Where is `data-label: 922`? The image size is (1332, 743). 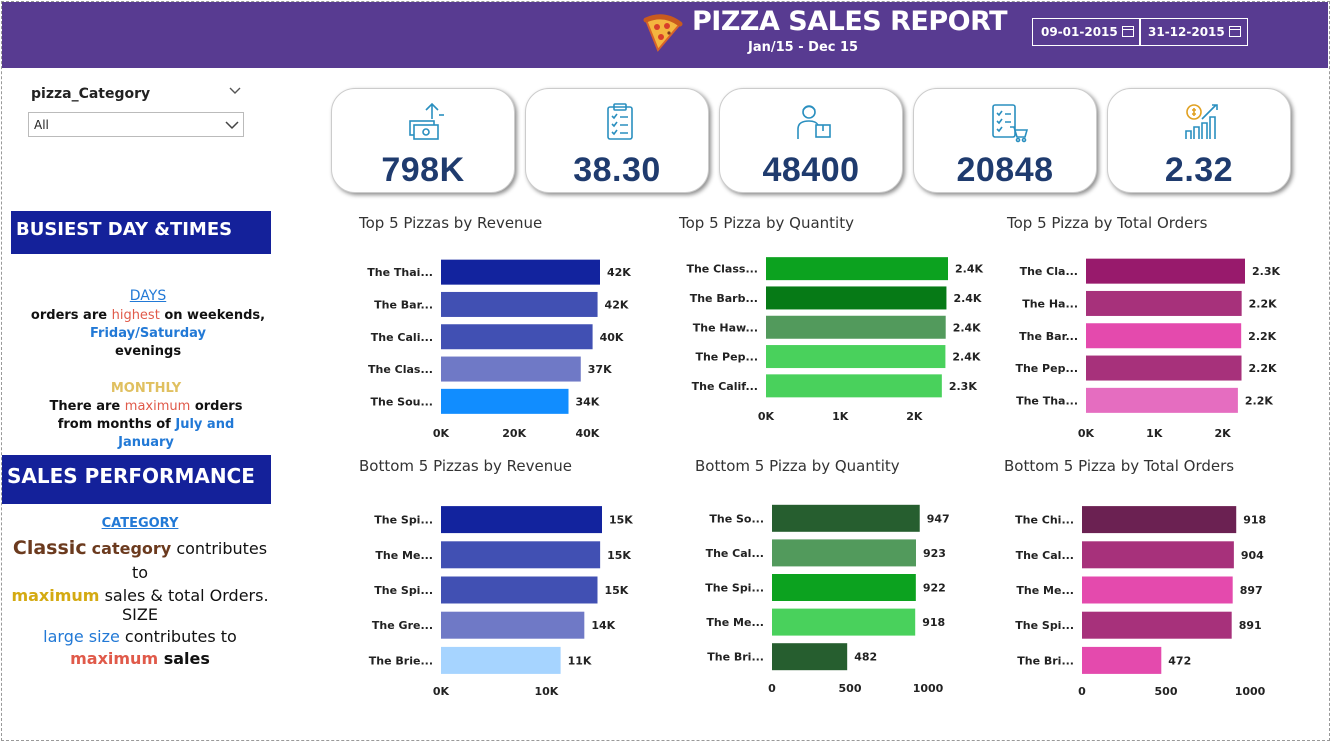 data-label: 922 is located at coordinates (934, 588).